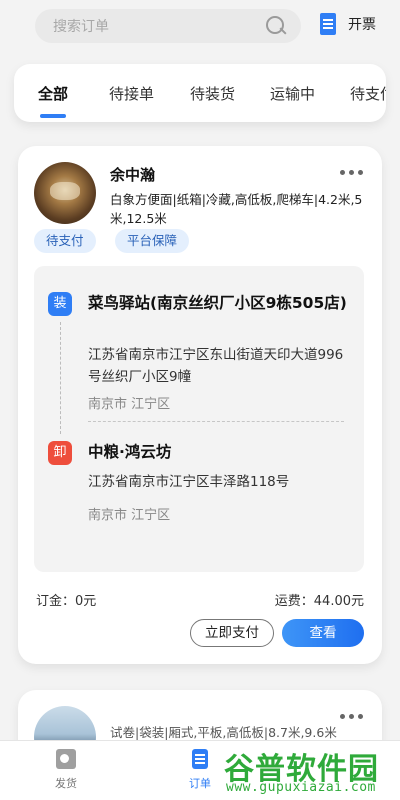 This screenshot has width=400, height=800. I want to click on load-tag: 装, so click(60, 304).